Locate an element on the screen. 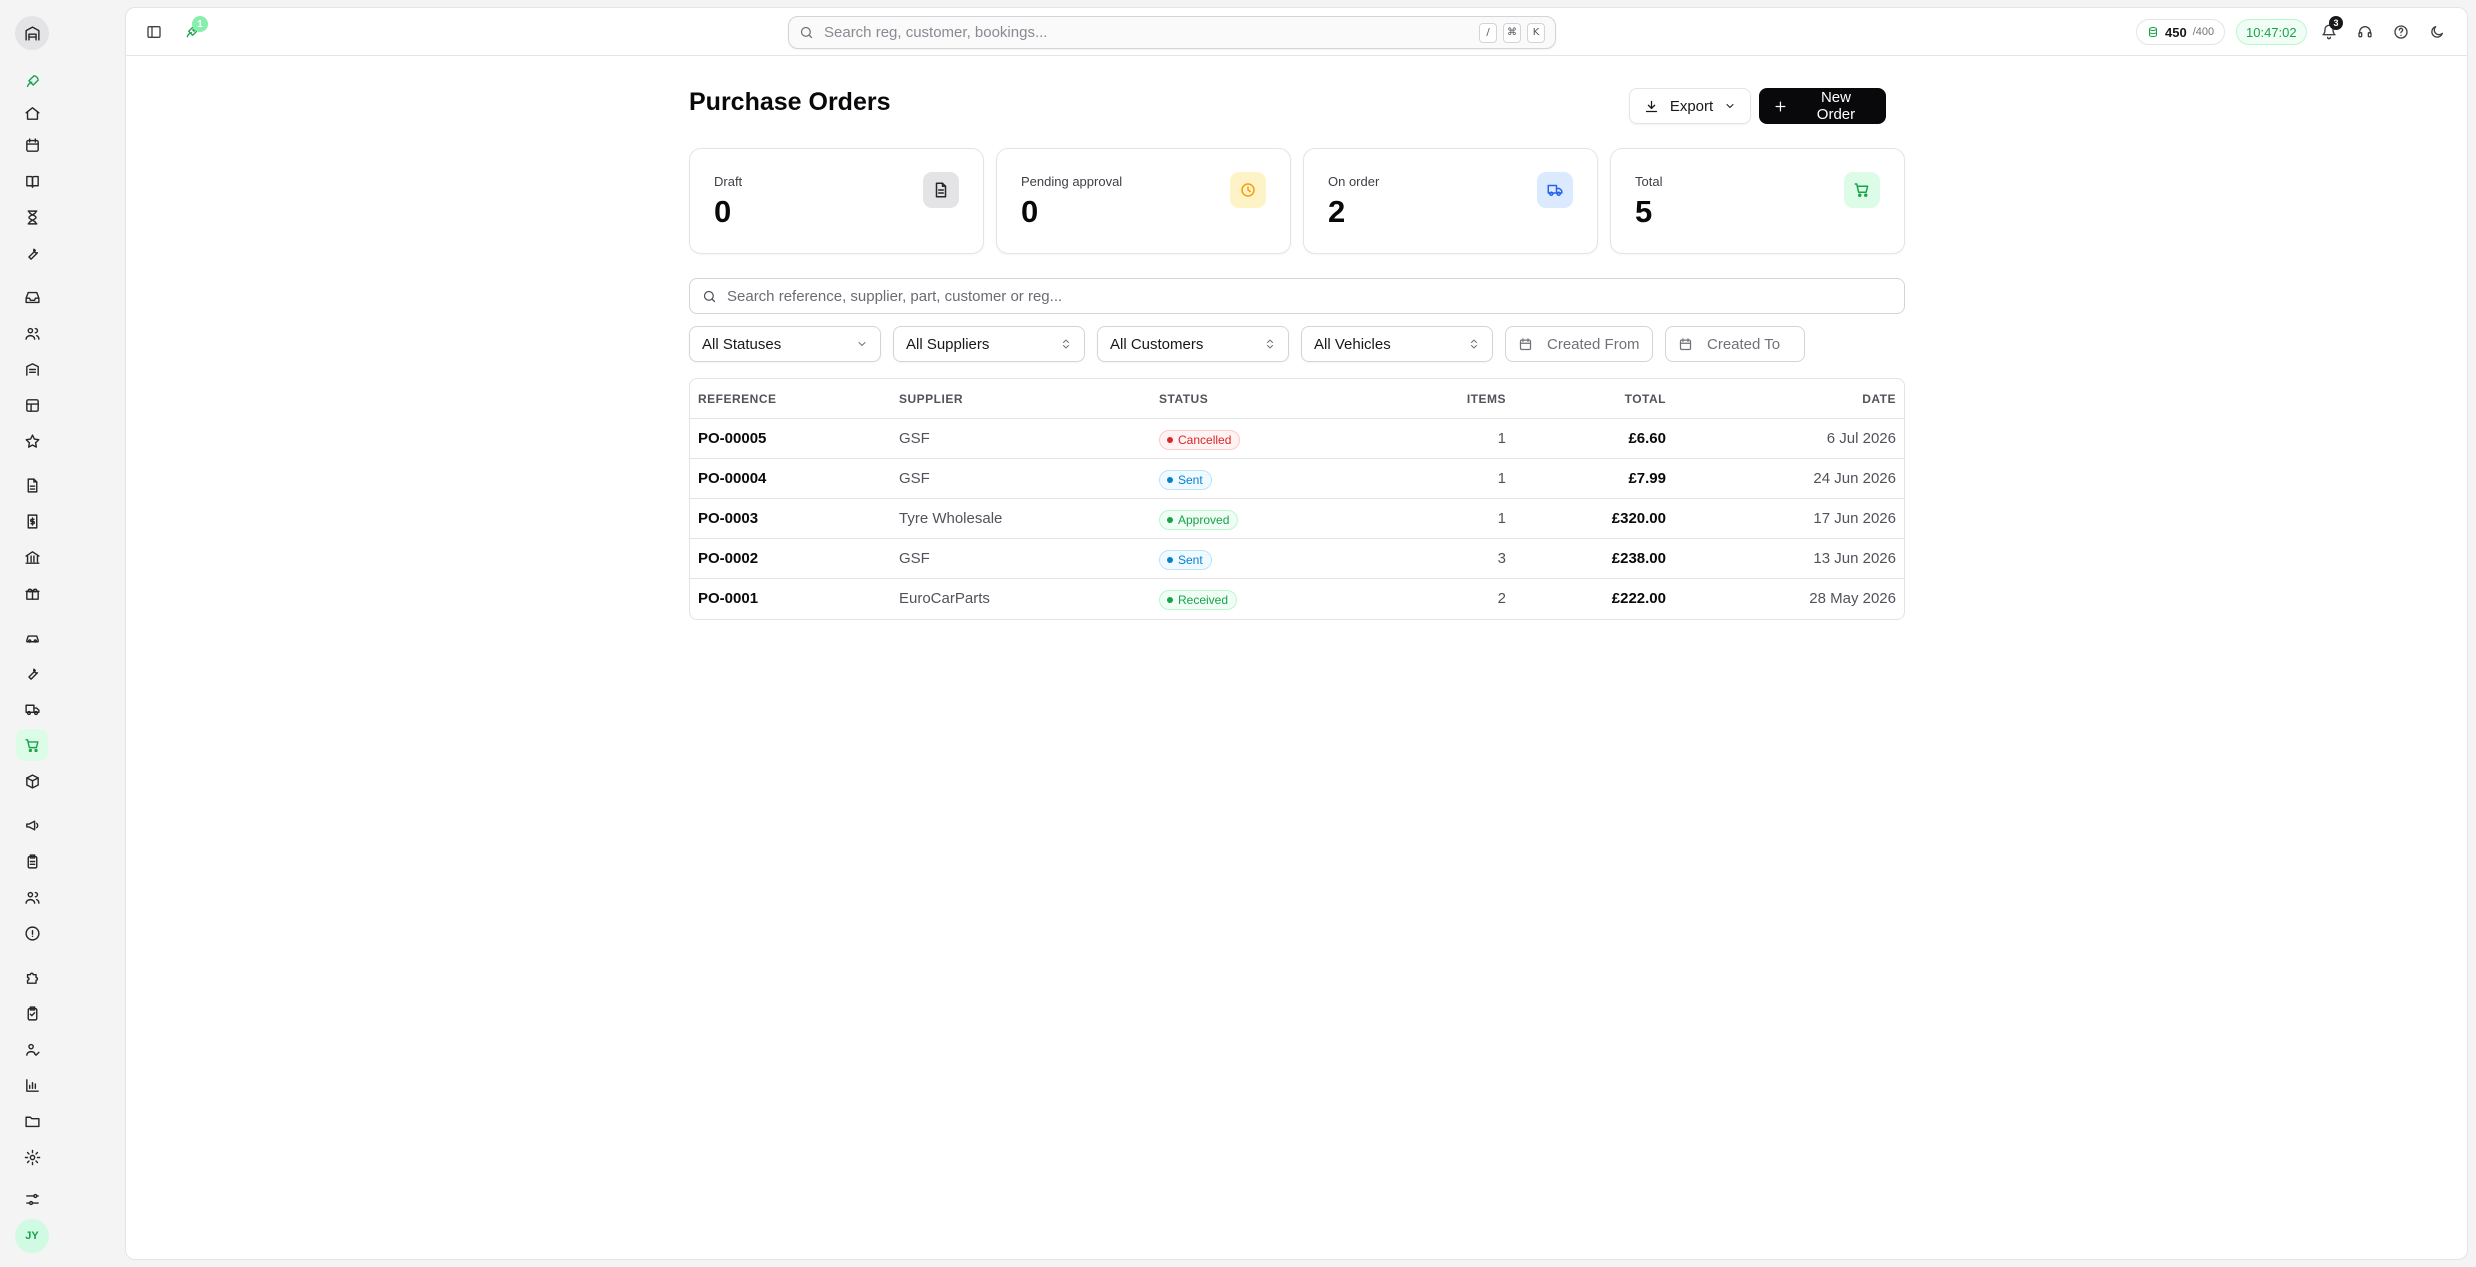 Image resolution: width=2476 pixels, height=1267 pixels. chevron-down-icon is located at coordinates (1730, 106).